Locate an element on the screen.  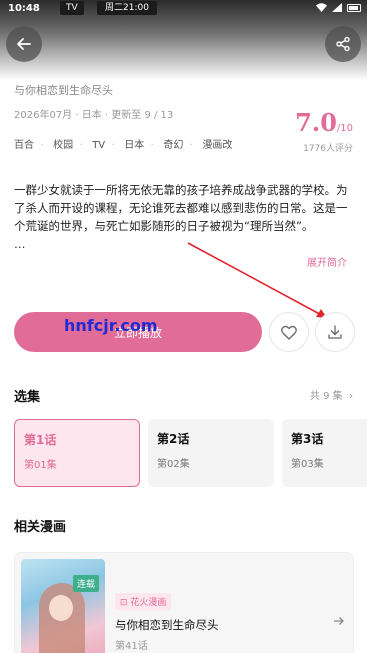
comic-source-tag: ⊡ 花火漫画 is located at coordinates (143, 601).